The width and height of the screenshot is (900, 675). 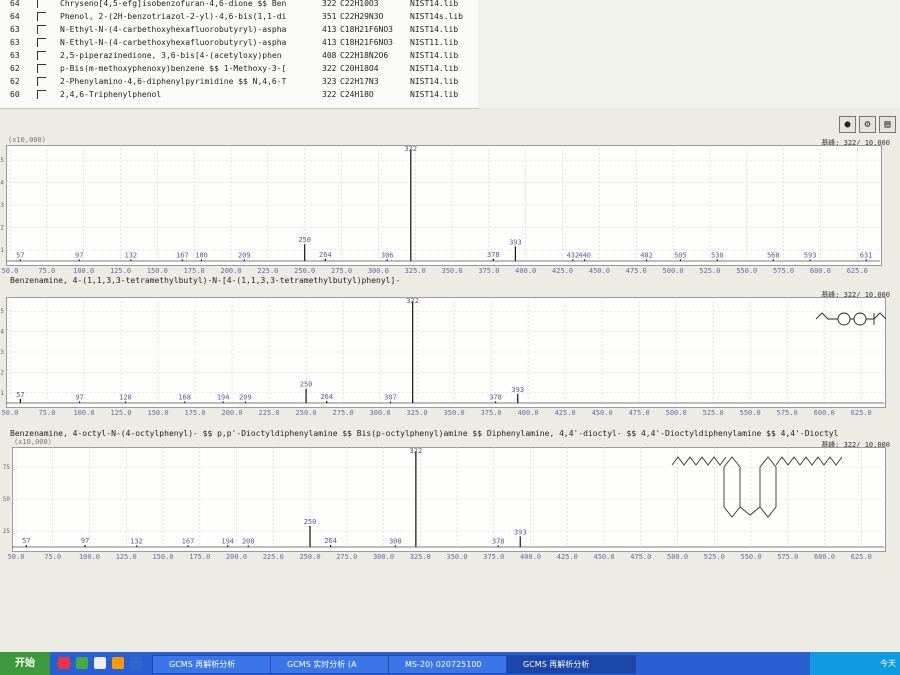 I want to click on peak-label: 264, so click(x=330, y=541).